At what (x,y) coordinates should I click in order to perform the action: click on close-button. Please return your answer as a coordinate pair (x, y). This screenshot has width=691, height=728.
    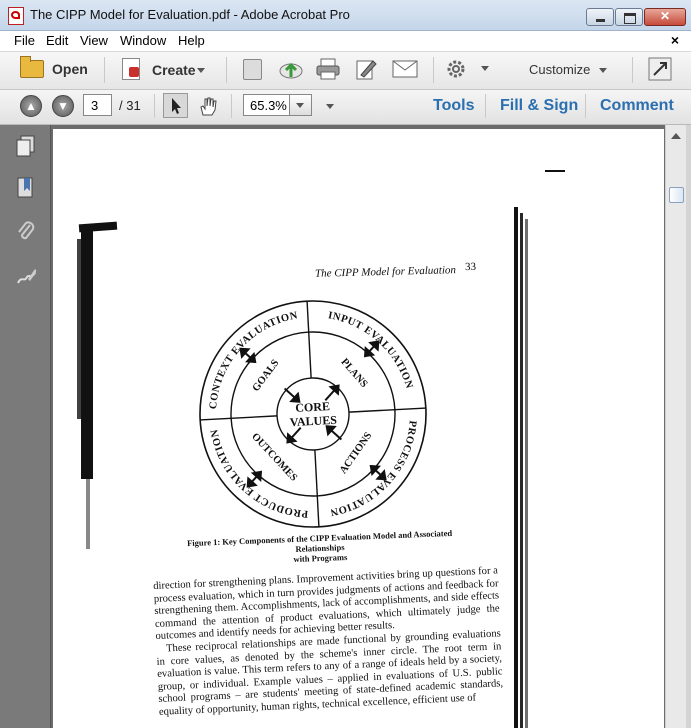
    Looking at the image, I should click on (665, 17).